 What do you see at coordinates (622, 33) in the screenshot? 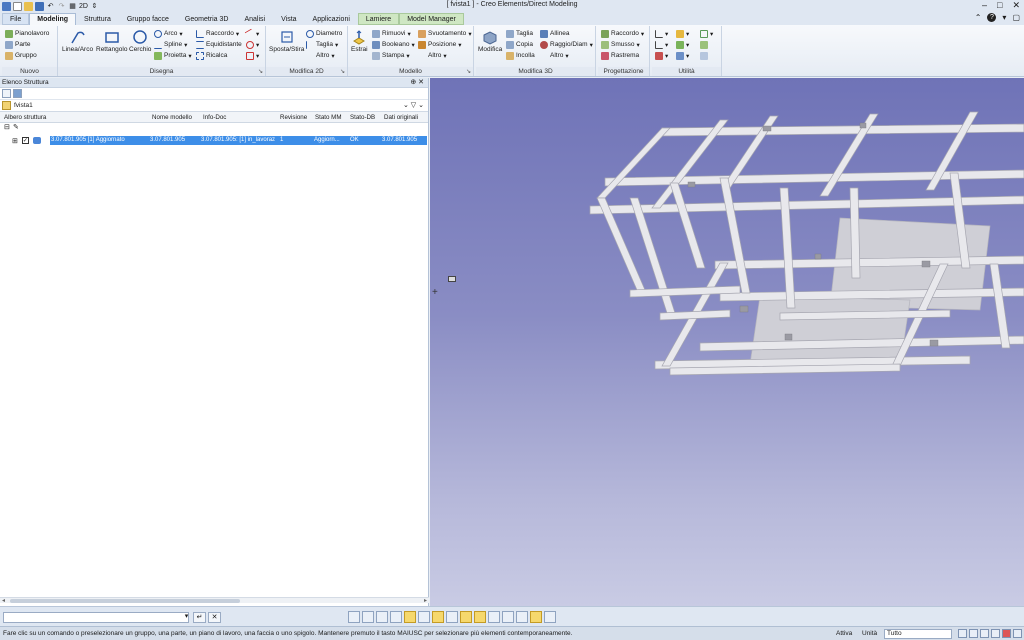
I see `raccordo-3d-button: Raccordo ▾` at bounding box center [622, 33].